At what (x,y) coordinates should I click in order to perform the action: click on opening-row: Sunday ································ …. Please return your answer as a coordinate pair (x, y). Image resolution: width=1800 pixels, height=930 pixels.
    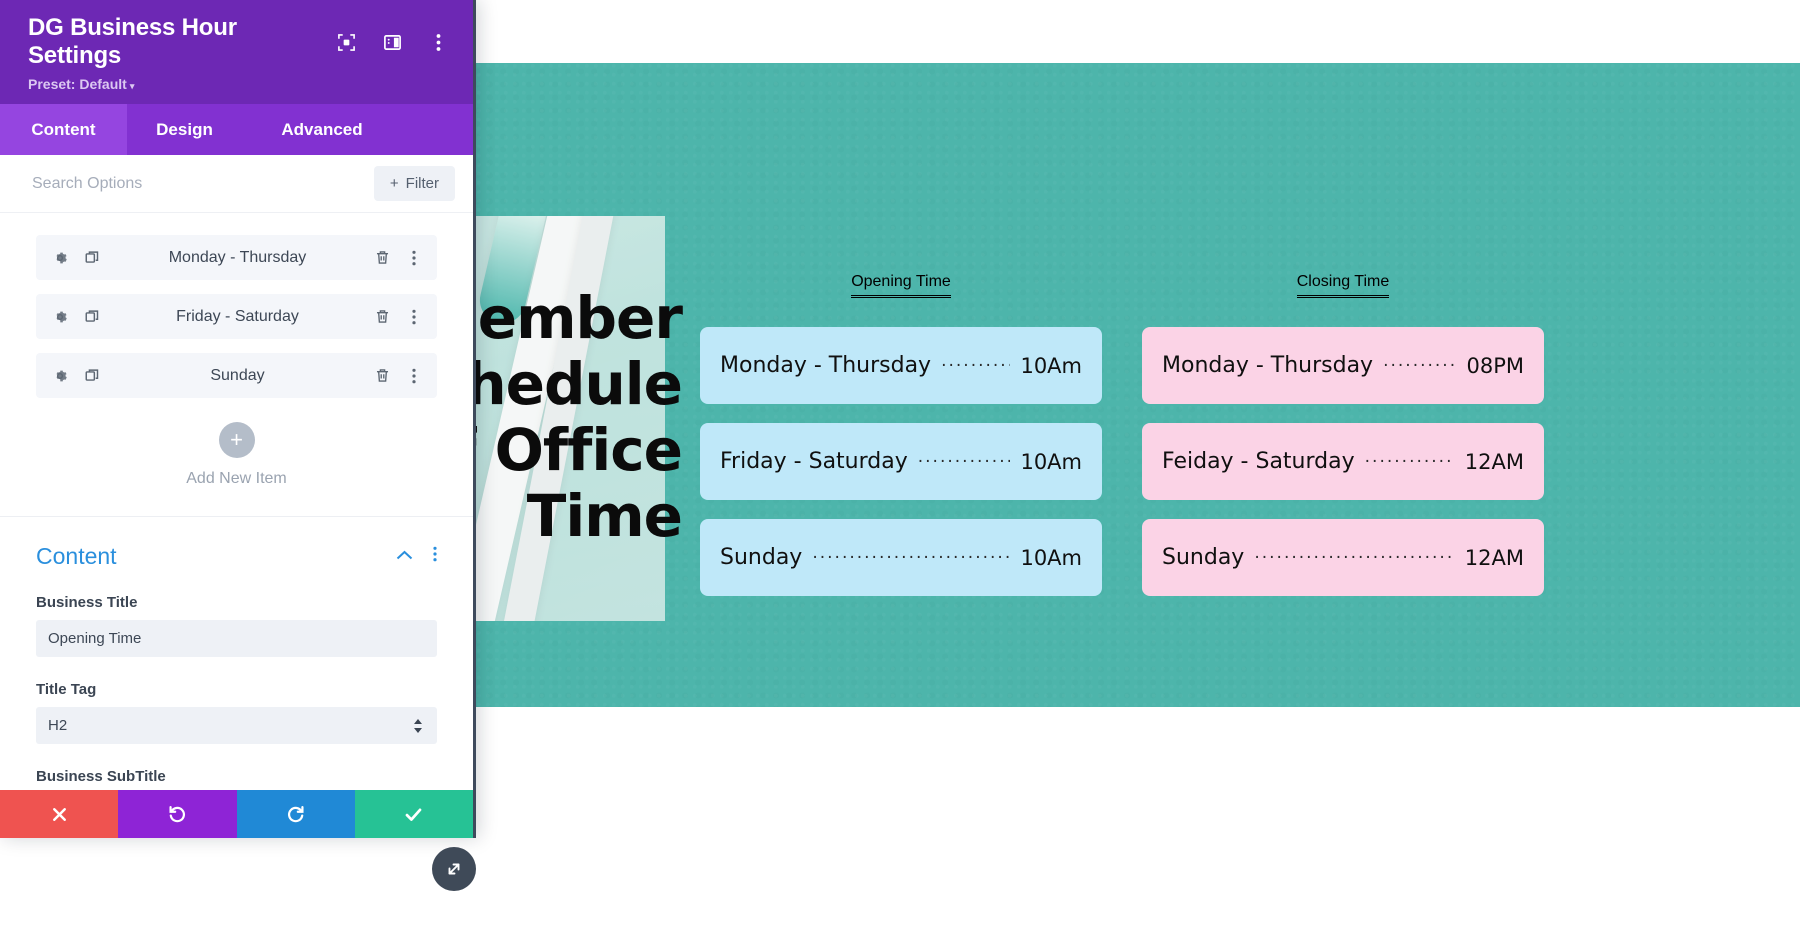
    Looking at the image, I should click on (901, 557).